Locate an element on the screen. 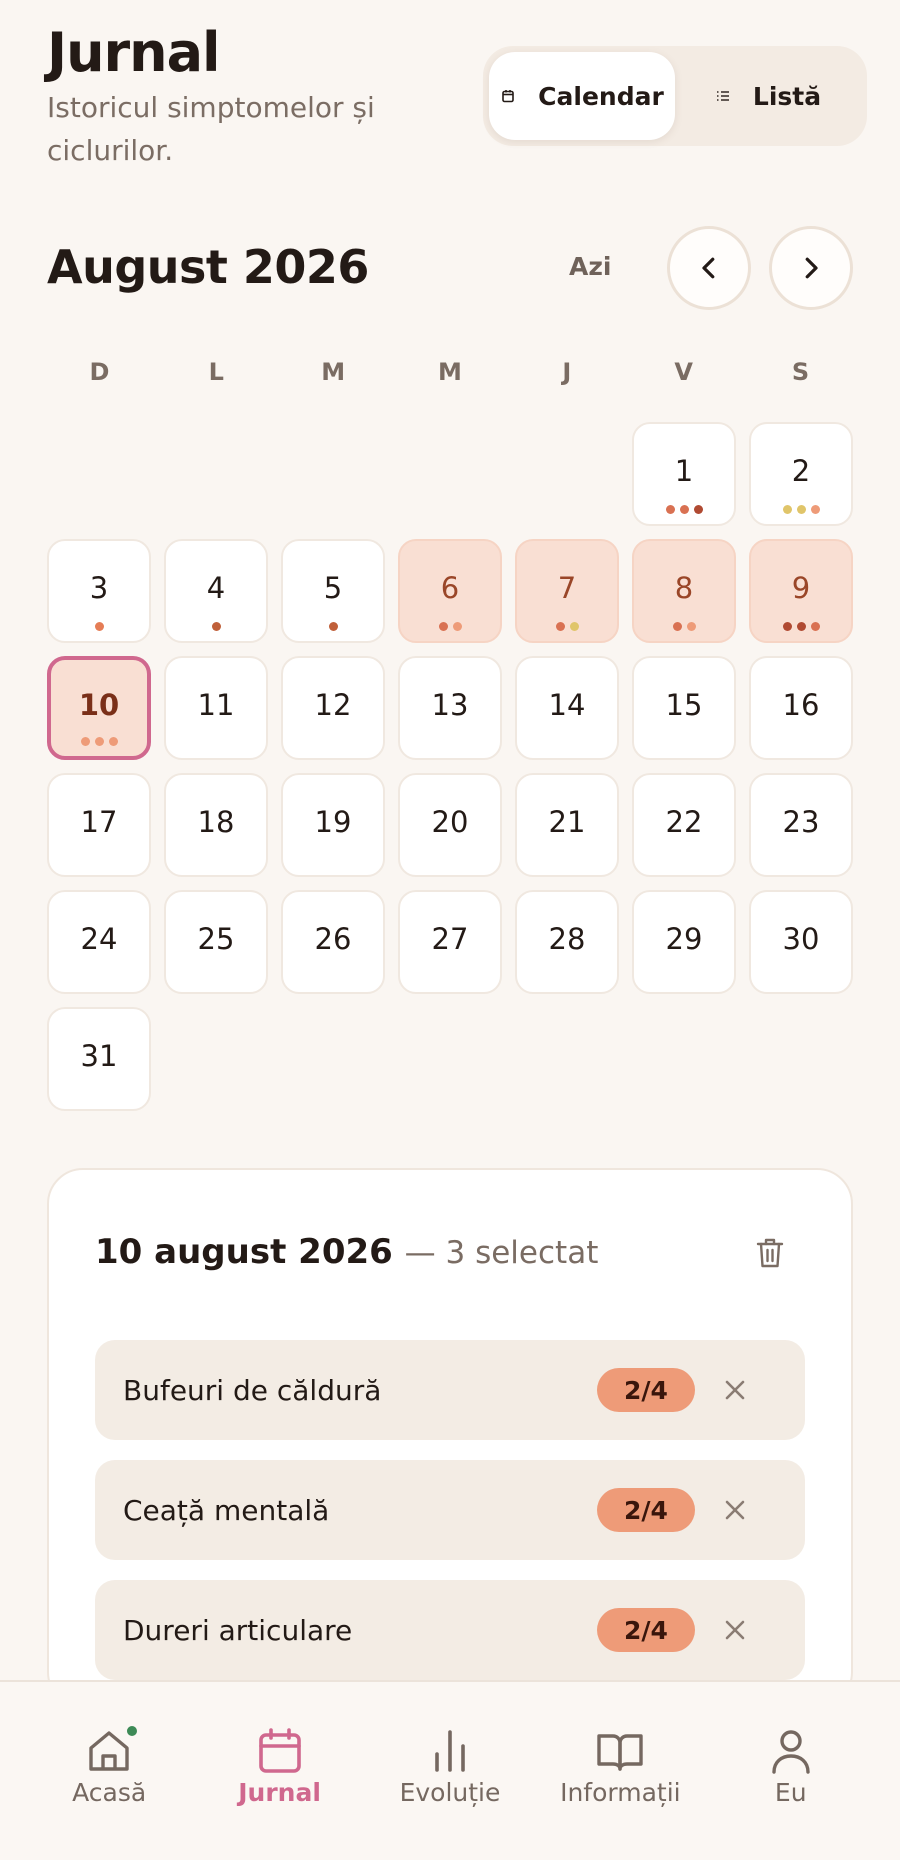 This screenshot has height=1860, width=900. previous-month-button is located at coordinates (709, 268).